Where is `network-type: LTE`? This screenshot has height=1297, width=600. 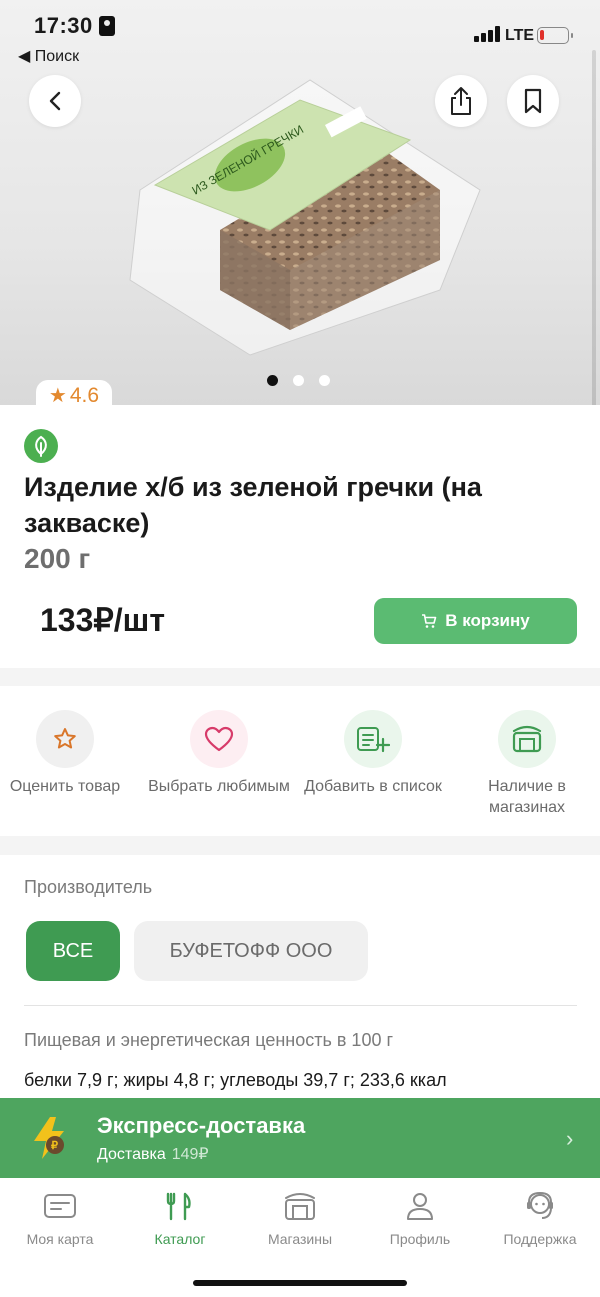
network-type: LTE is located at coordinates (520, 35).